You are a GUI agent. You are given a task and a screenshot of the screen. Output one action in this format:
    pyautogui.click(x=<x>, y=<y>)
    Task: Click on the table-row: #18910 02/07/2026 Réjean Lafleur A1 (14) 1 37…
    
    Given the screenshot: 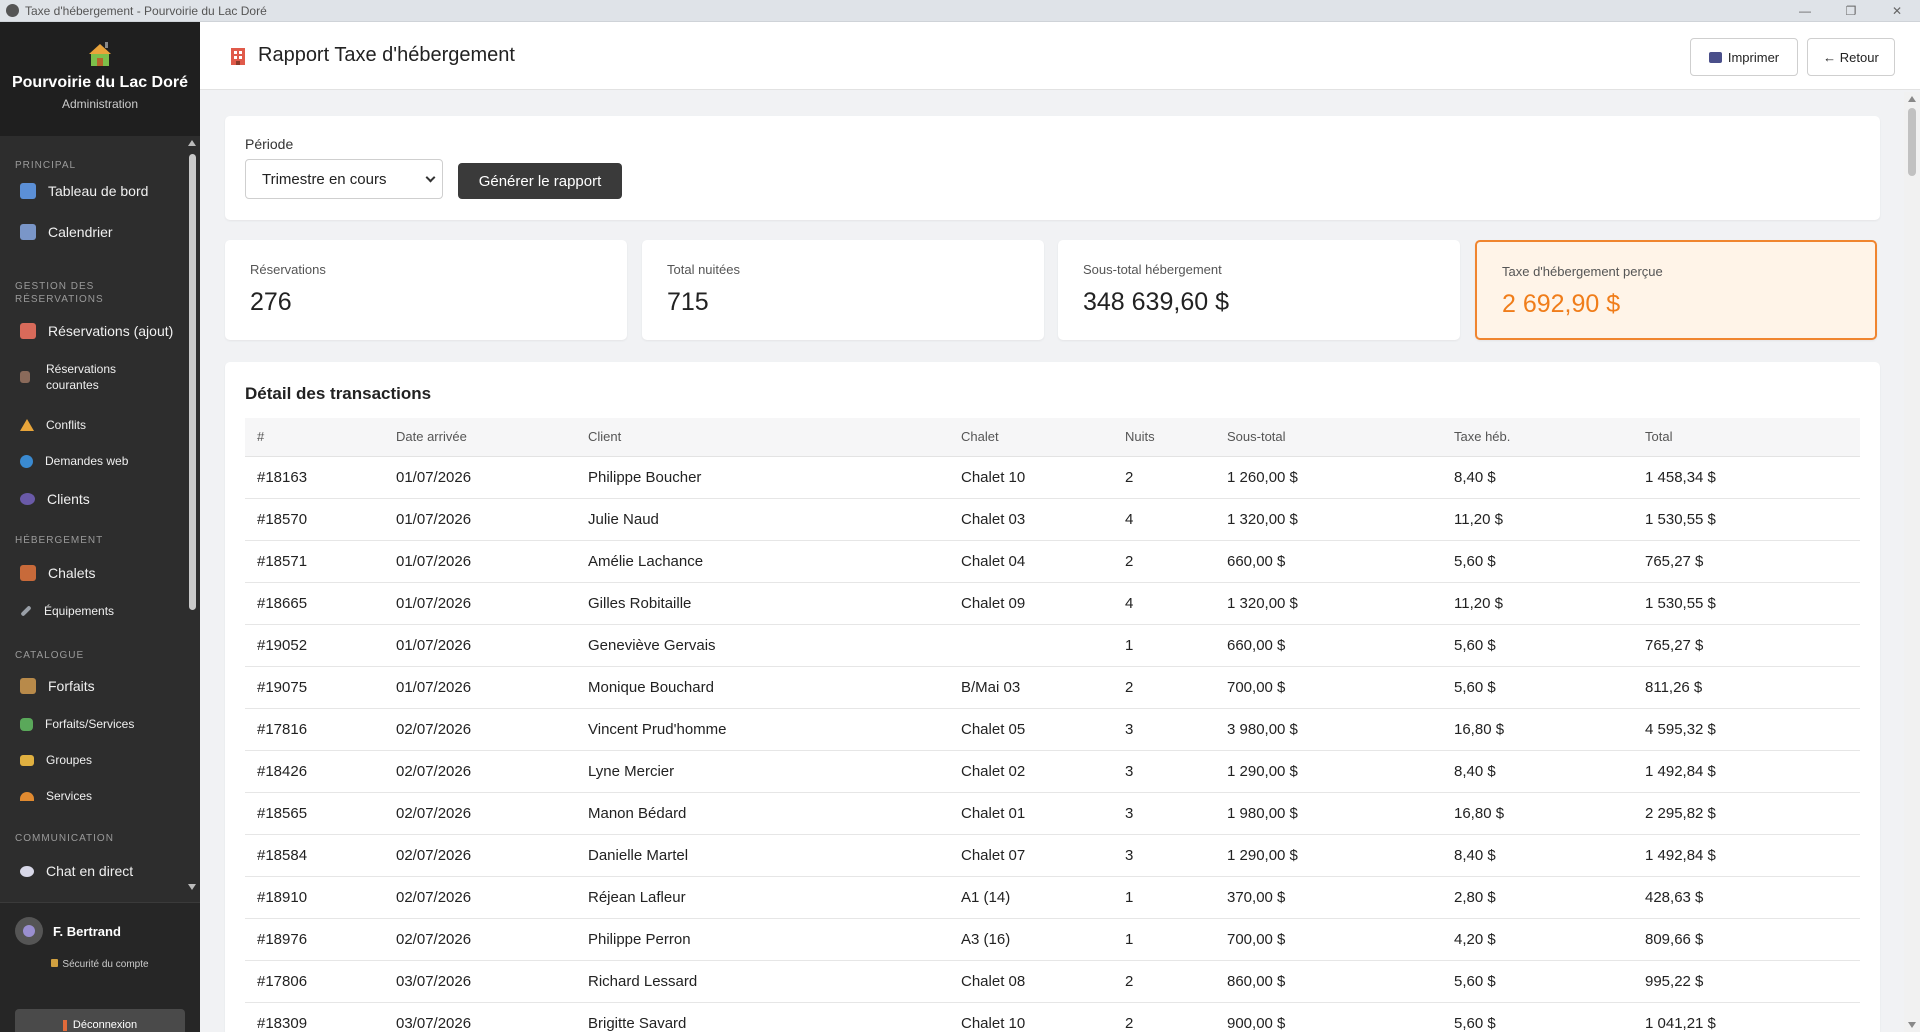 What is the action you would take?
    pyautogui.click(x=1052, y=897)
    